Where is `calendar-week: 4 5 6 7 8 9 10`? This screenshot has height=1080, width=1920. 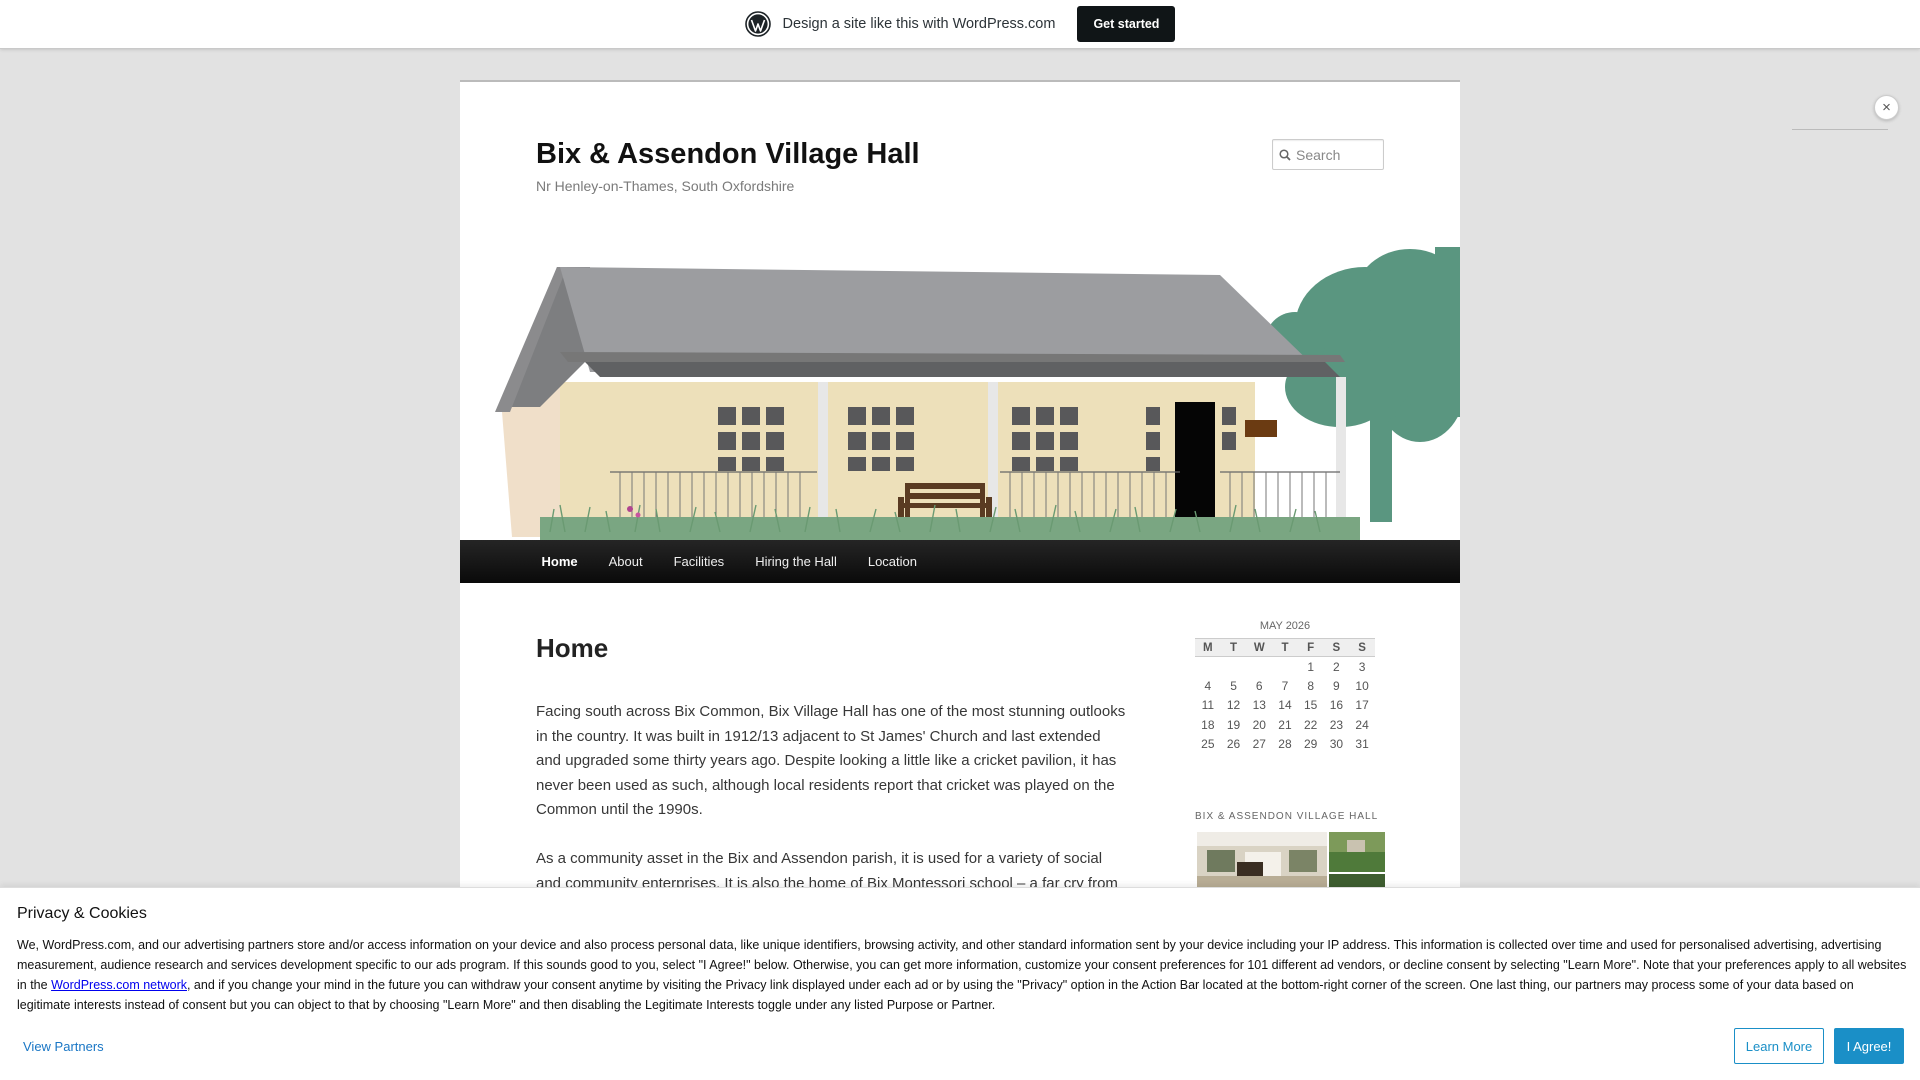
calendar-week: 4 5 6 7 8 9 10 is located at coordinates (1285, 686).